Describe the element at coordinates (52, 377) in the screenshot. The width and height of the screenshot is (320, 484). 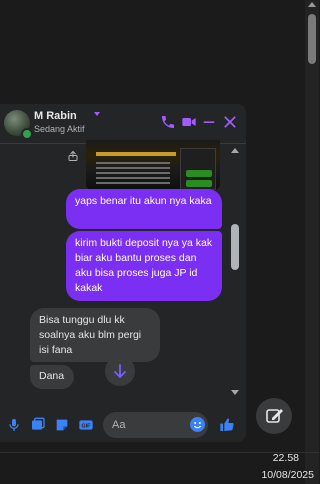
I see `message-bubble-received: Dana` at that location.